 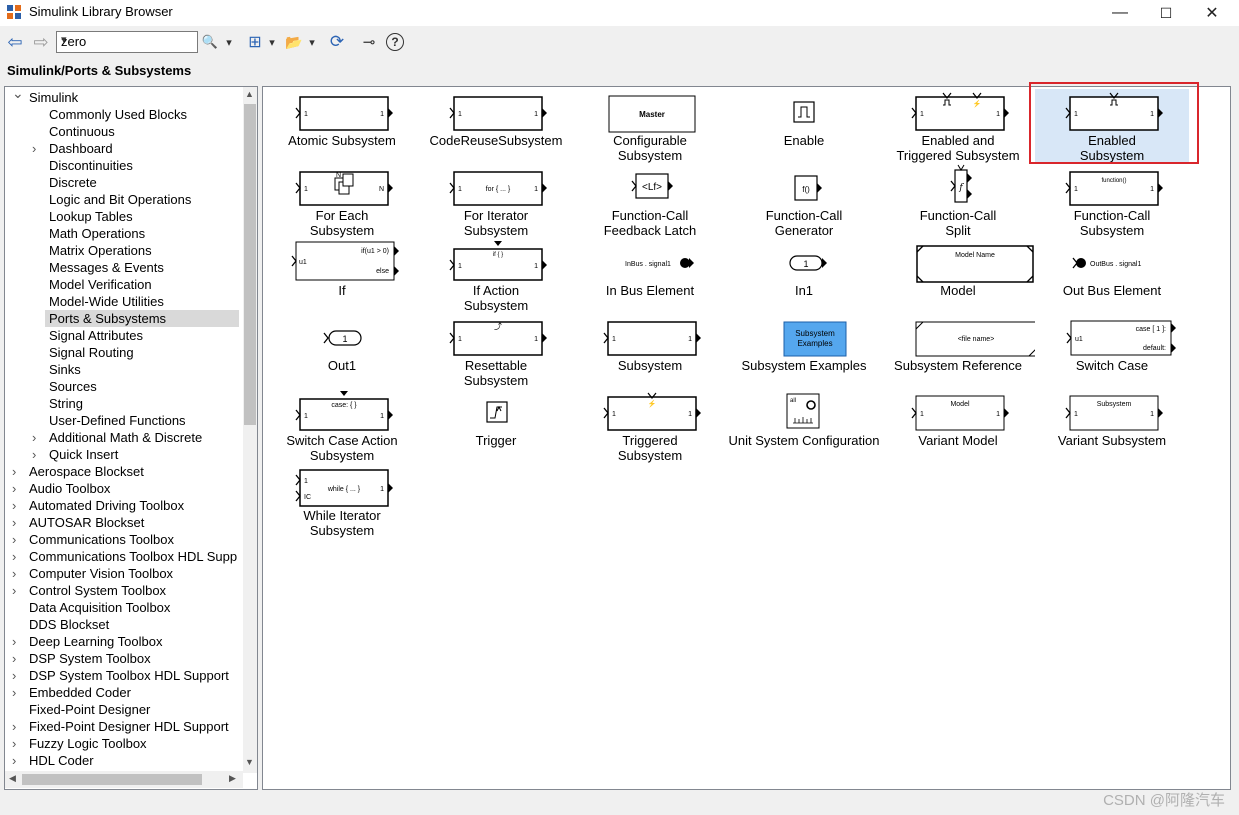 I want to click on chevron-down-icon: ▾, so click(x=127, y=39).